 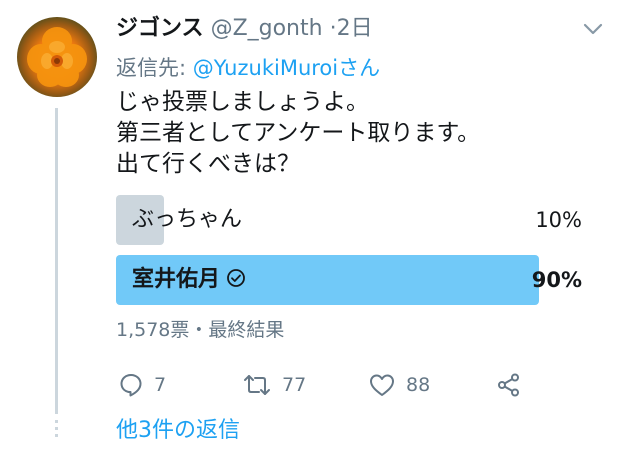 What do you see at coordinates (176, 279) in the screenshot?
I see `poll-option-label: 室井佑月` at bounding box center [176, 279].